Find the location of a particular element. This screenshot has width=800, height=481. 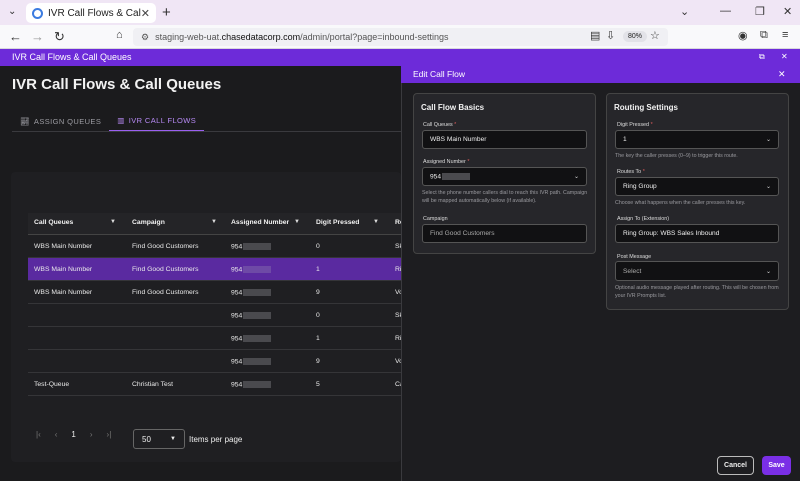

site-info-icon: ⚙ is located at coordinates (145, 37).